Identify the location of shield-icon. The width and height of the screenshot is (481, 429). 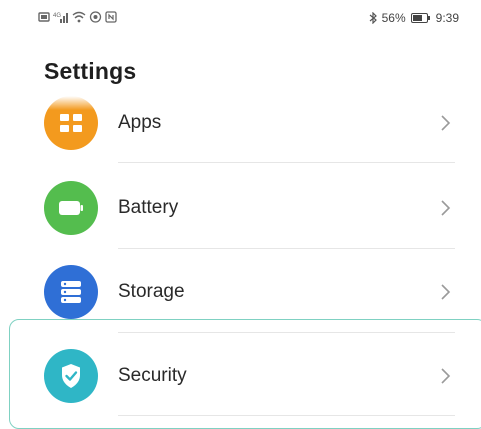
(71, 376).